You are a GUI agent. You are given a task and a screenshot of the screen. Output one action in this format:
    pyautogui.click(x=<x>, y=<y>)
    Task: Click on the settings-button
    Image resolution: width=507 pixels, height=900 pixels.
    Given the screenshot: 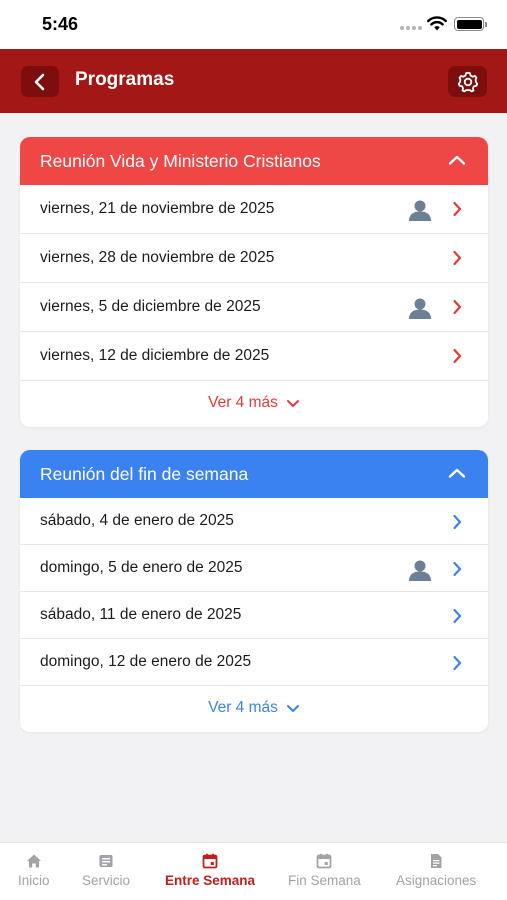 What is the action you would take?
    pyautogui.click(x=467, y=81)
    